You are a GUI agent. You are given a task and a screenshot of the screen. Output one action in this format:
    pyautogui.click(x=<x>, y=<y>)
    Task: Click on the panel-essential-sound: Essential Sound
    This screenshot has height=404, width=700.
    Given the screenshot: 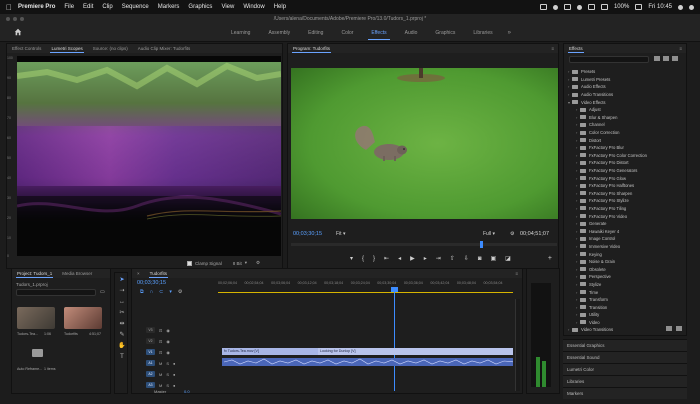 What is the action you would take?
    pyautogui.click(x=625, y=357)
    